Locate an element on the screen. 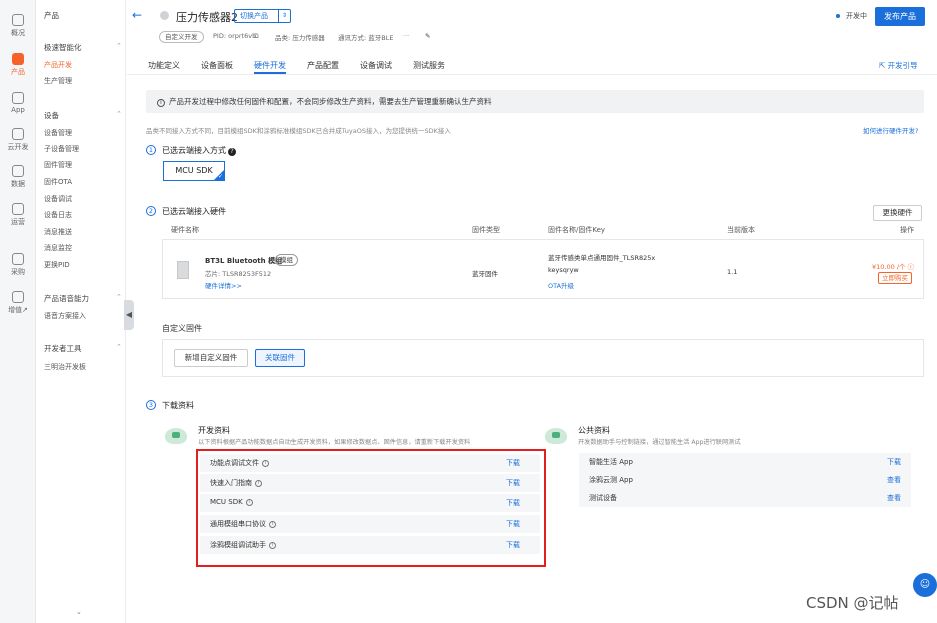  sidebar-item: 固件OTA is located at coordinates (58, 182).